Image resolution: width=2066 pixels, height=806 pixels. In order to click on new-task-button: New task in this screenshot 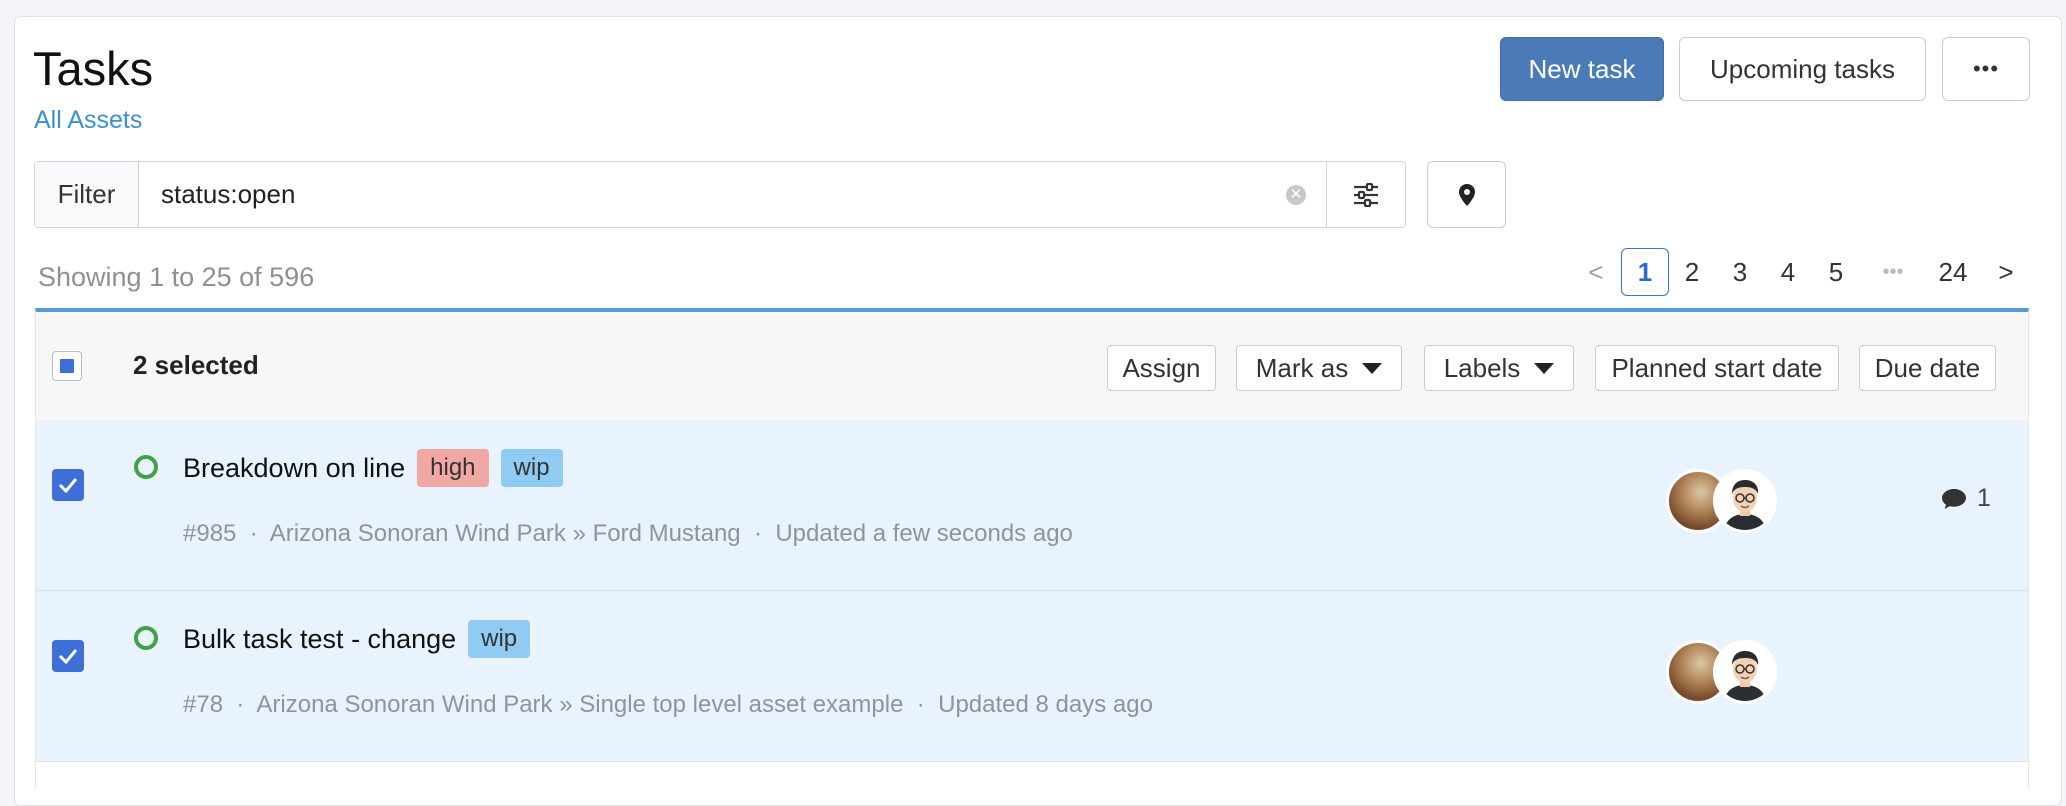, I will do `click(1582, 69)`.